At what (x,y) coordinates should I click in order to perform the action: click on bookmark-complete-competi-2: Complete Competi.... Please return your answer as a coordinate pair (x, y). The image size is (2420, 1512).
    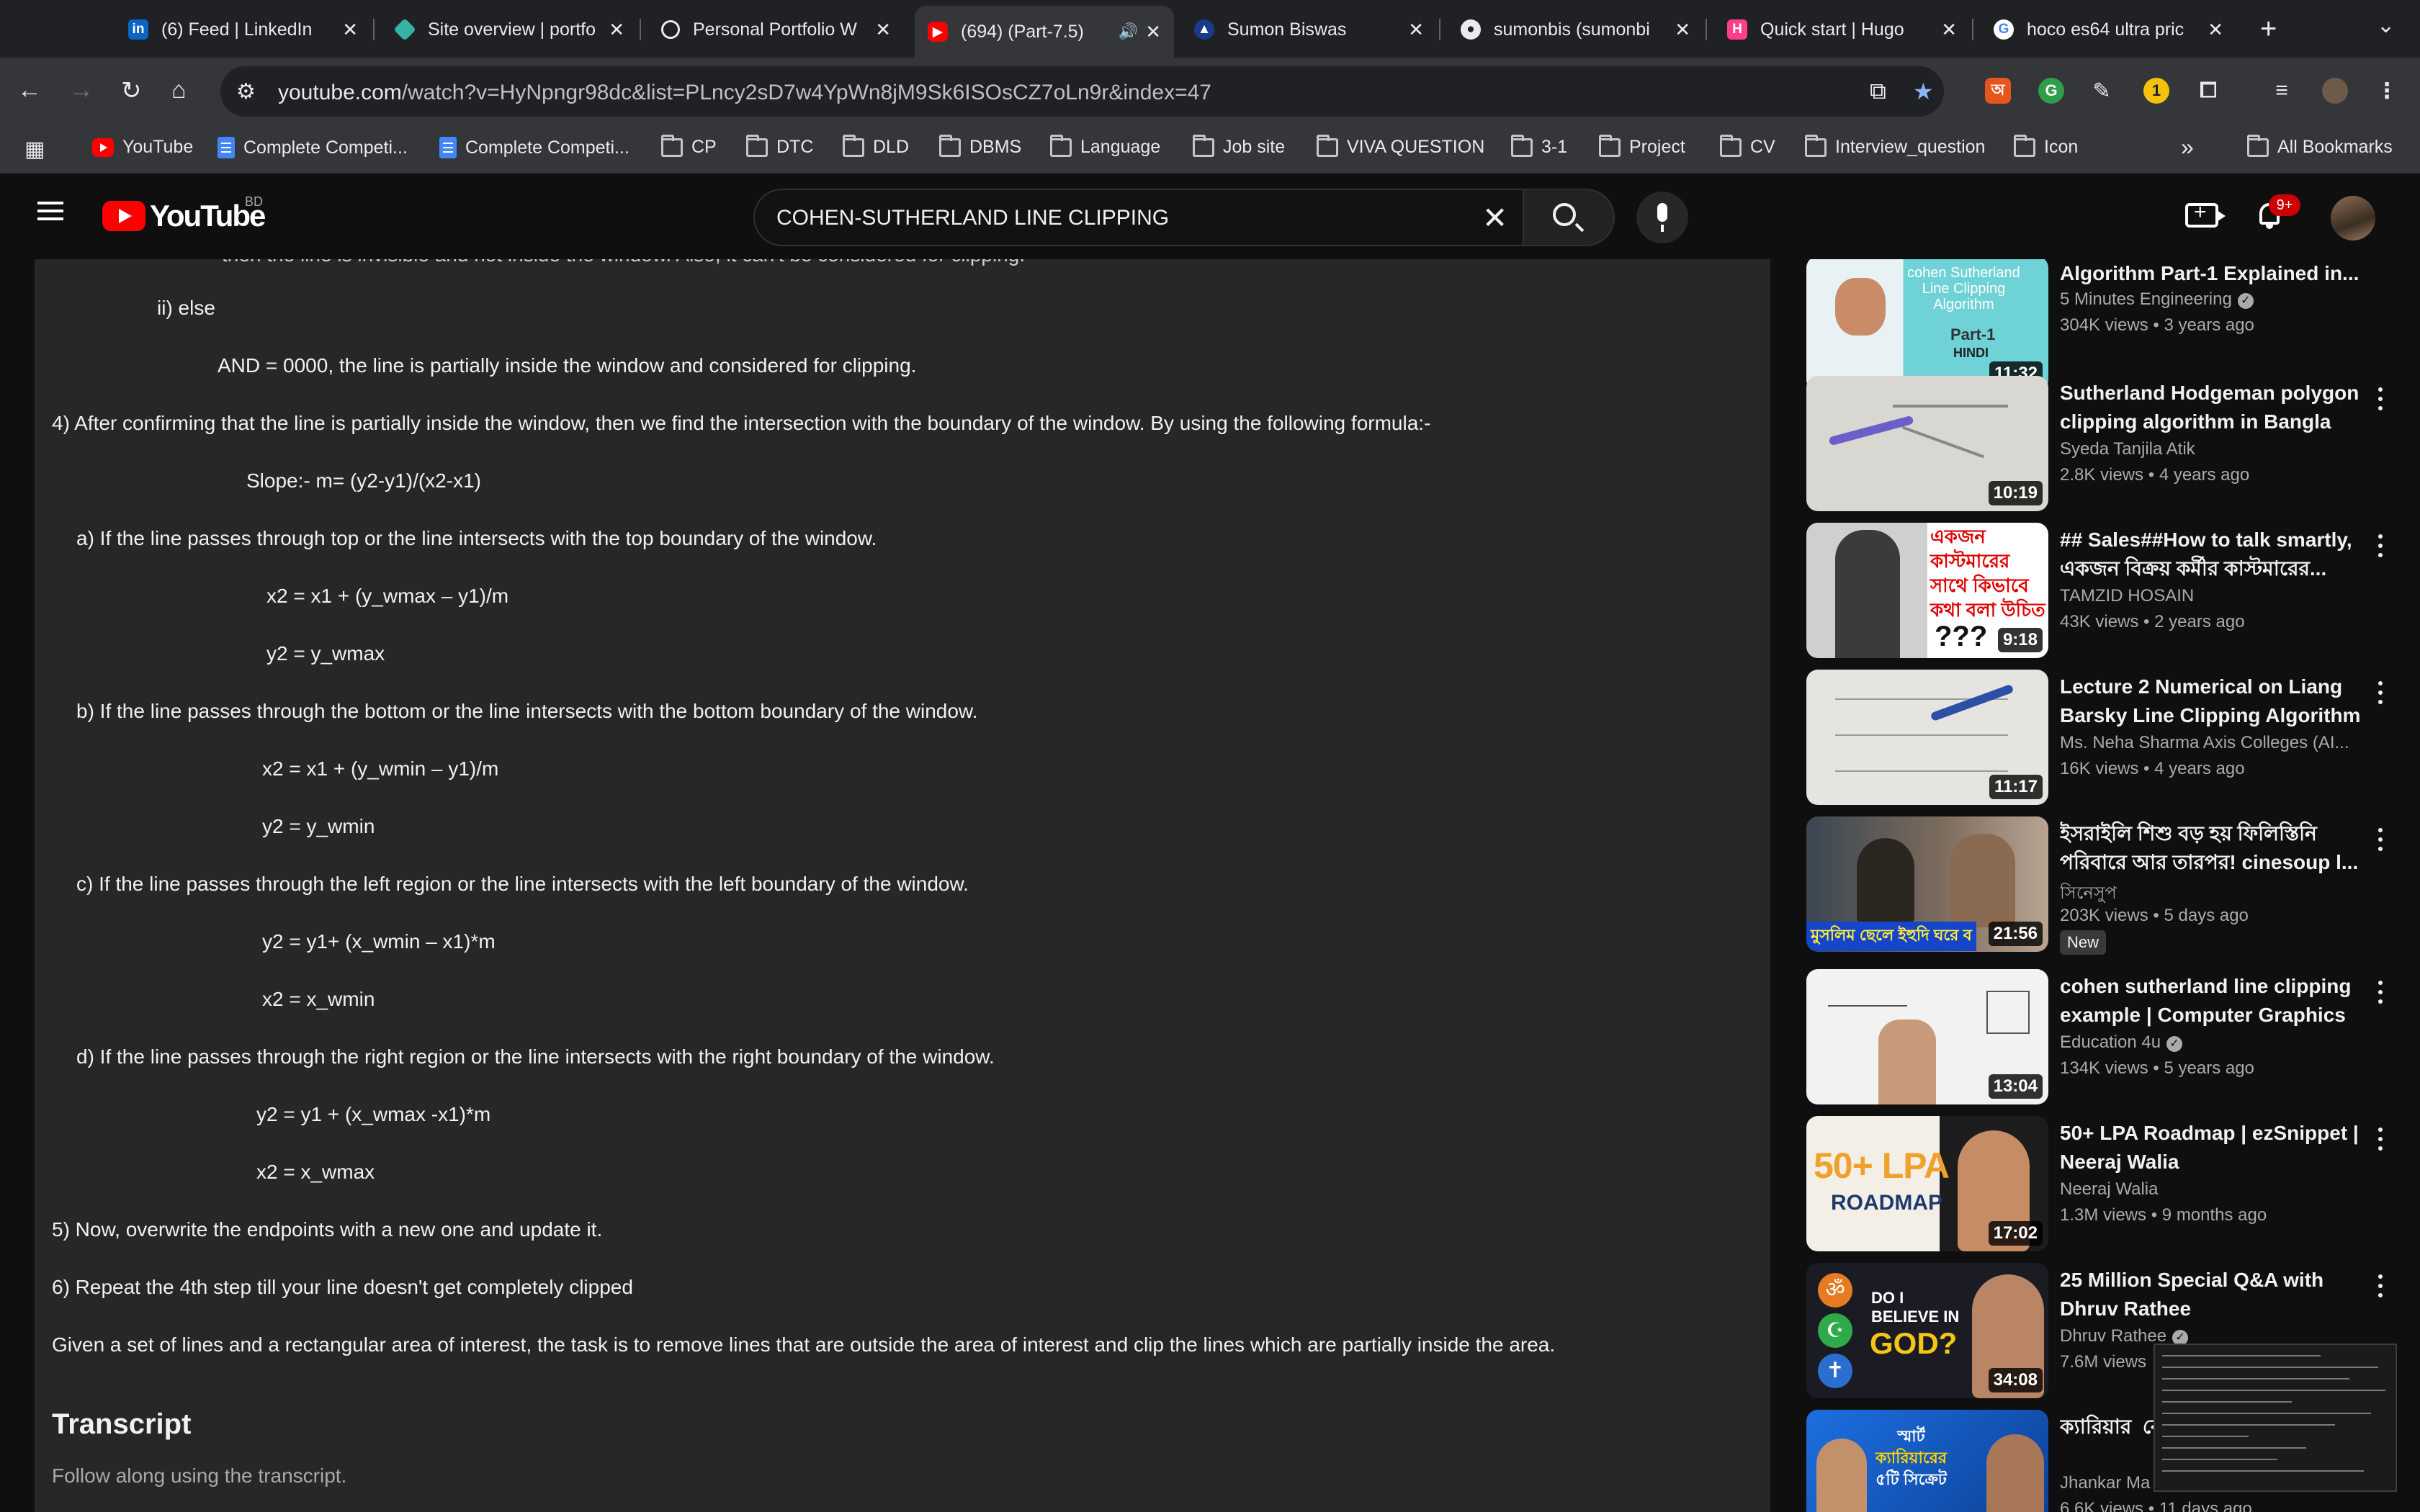
    Looking at the image, I should click on (534, 147).